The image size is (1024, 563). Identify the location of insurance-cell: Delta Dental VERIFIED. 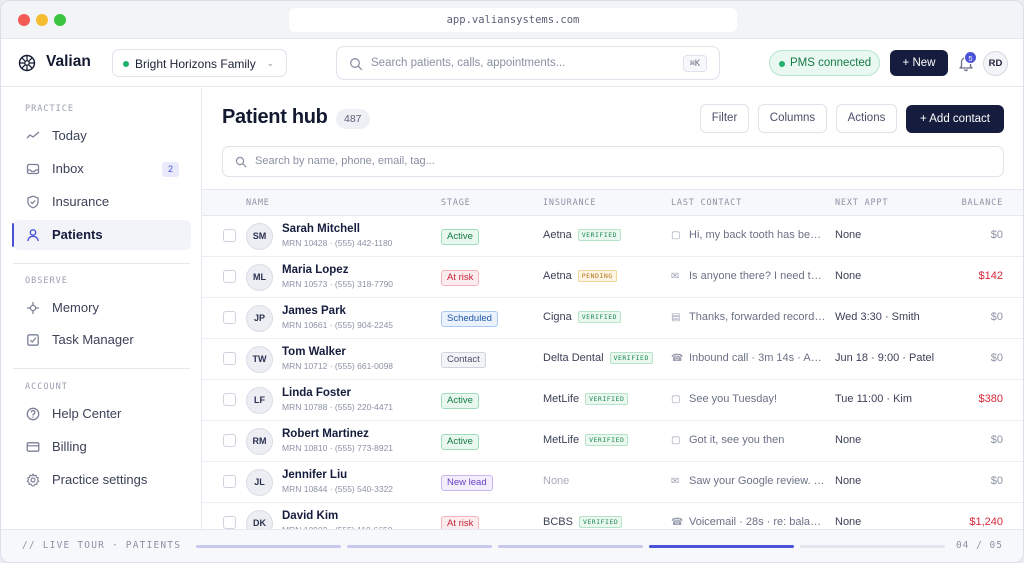
(598, 358).